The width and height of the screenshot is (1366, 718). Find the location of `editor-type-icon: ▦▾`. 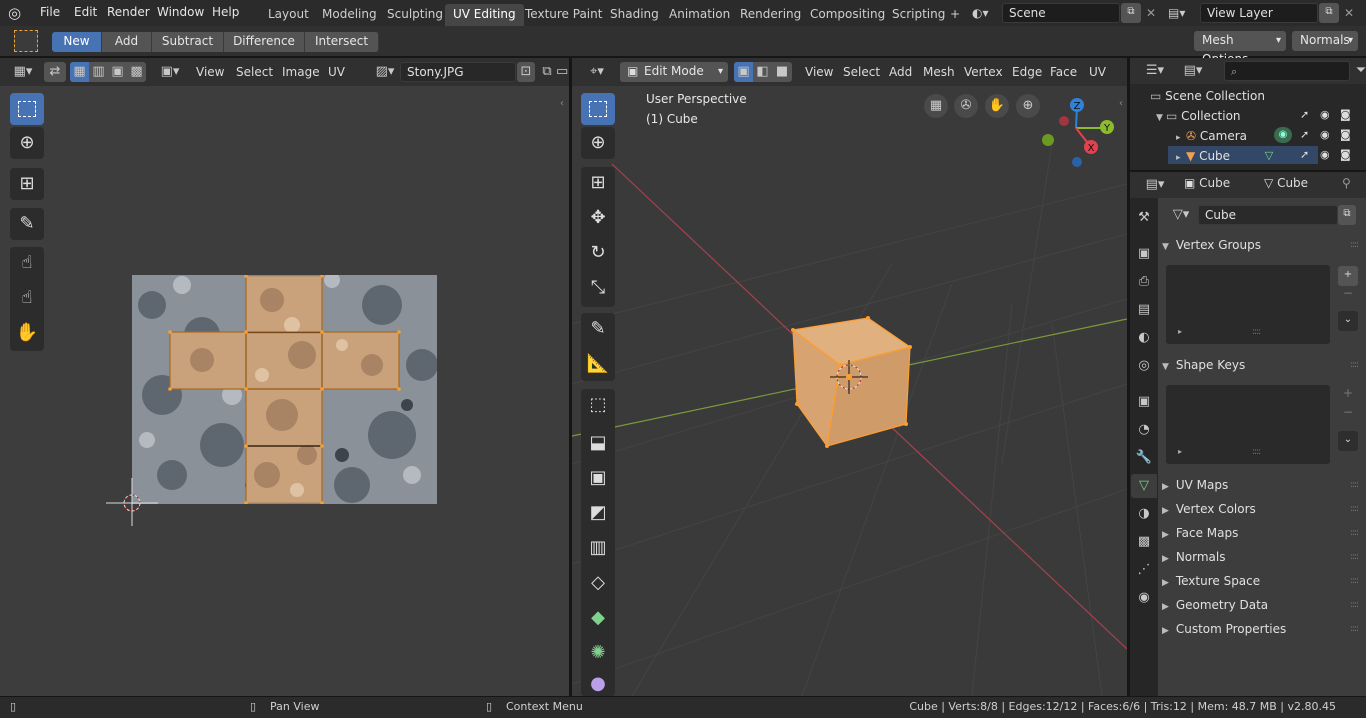

editor-type-icon: ▦▾ is located at coordinates (23, 72).